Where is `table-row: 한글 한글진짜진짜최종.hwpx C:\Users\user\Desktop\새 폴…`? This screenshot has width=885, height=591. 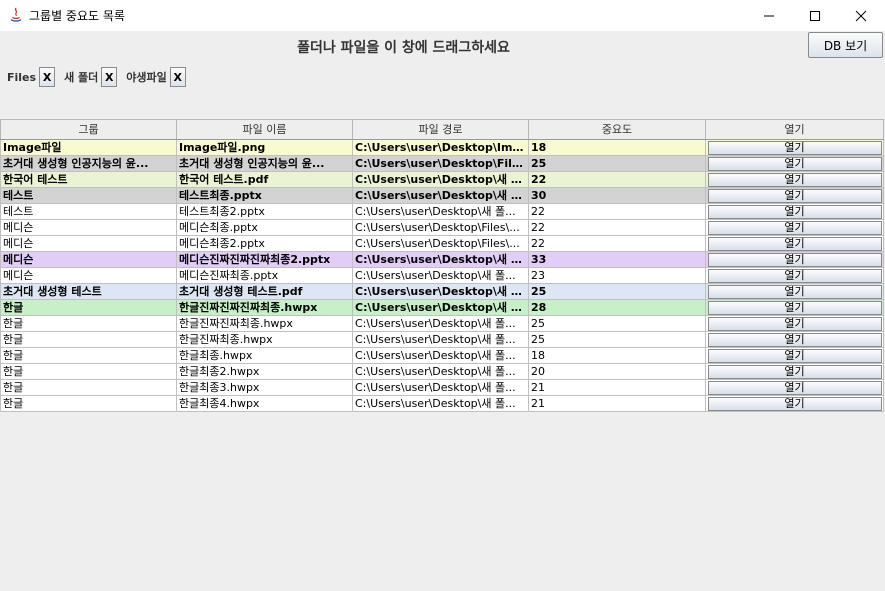 table-row: 한글 한글진짜진짜최종.hwpx C:\Users\user\Desktop\새 폴… is located at coordinates (442, 324).